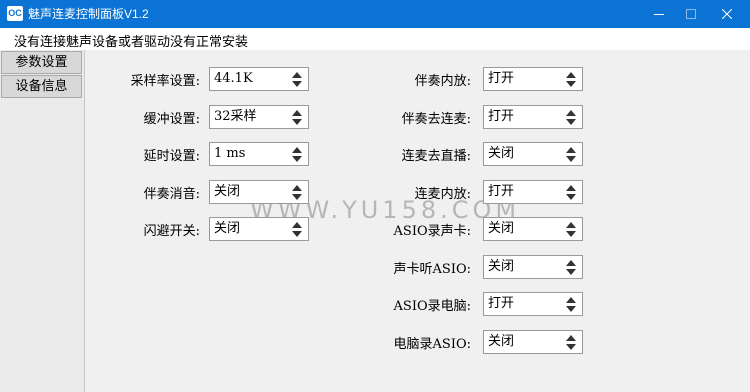  What do you see at coordinates (171, 119) in the screenshot?
I see `left-setting-label-1: 缓冲设置:` at bounding box center [171, 119].